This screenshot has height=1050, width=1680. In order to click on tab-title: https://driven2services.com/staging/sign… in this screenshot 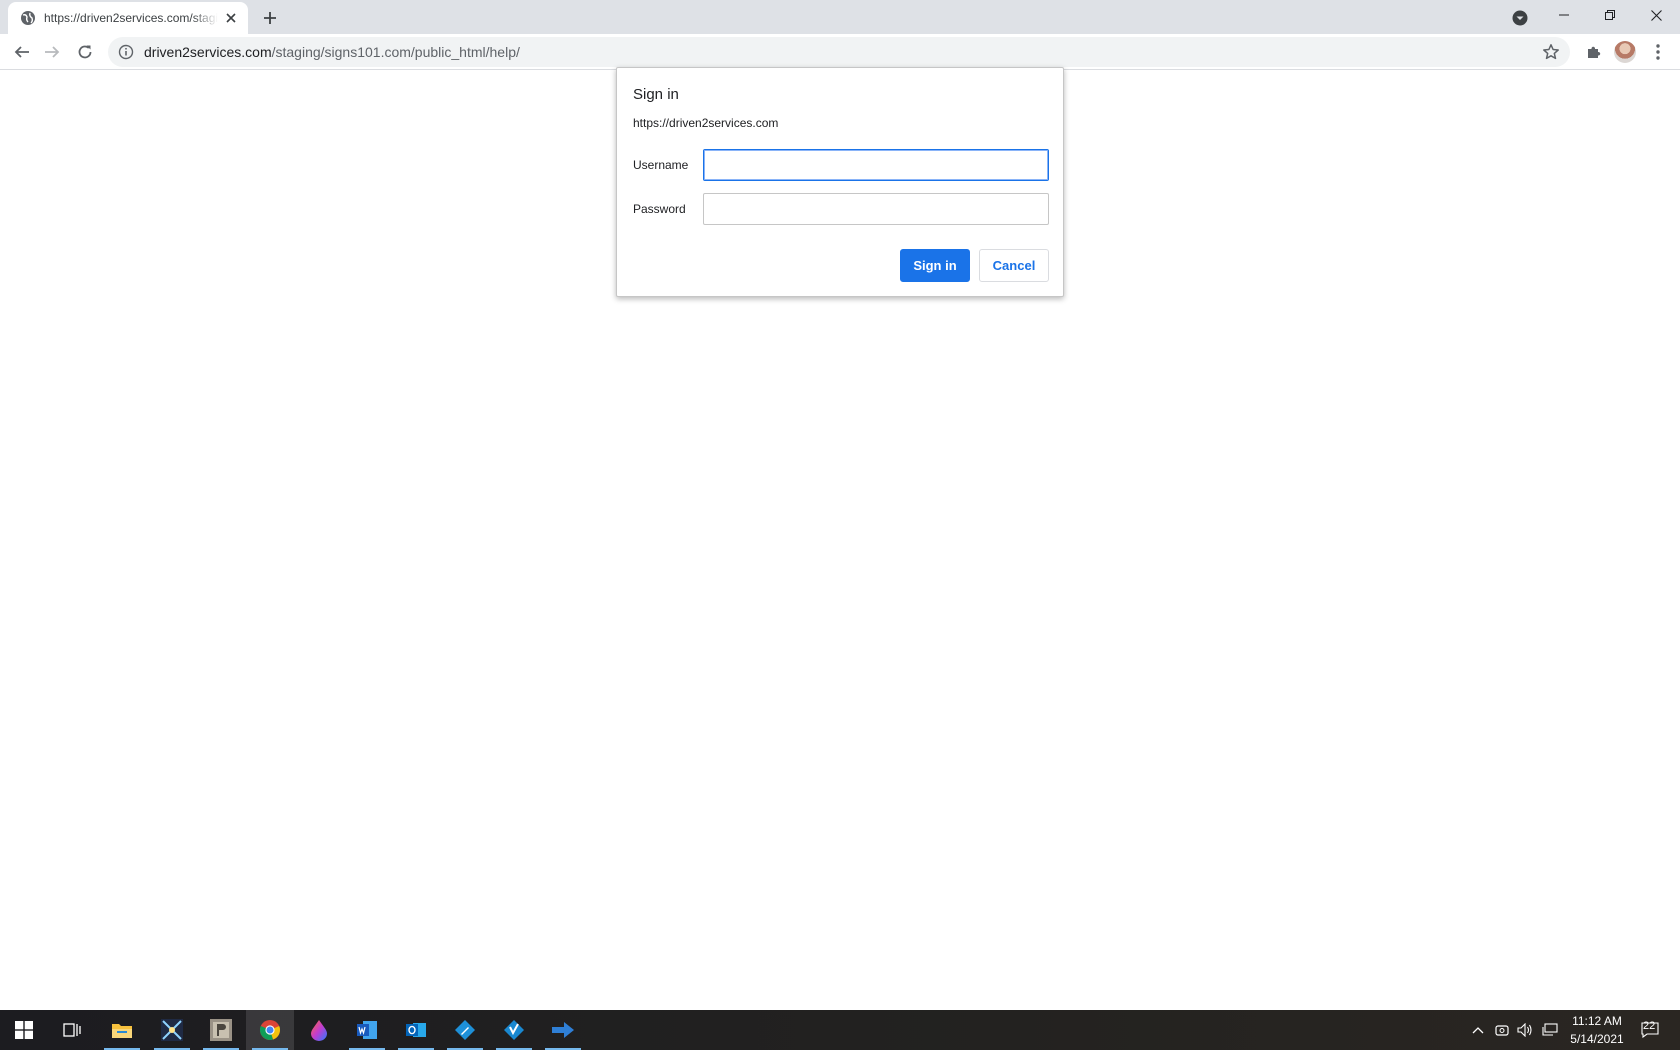, I will do `click(131, 18)`.